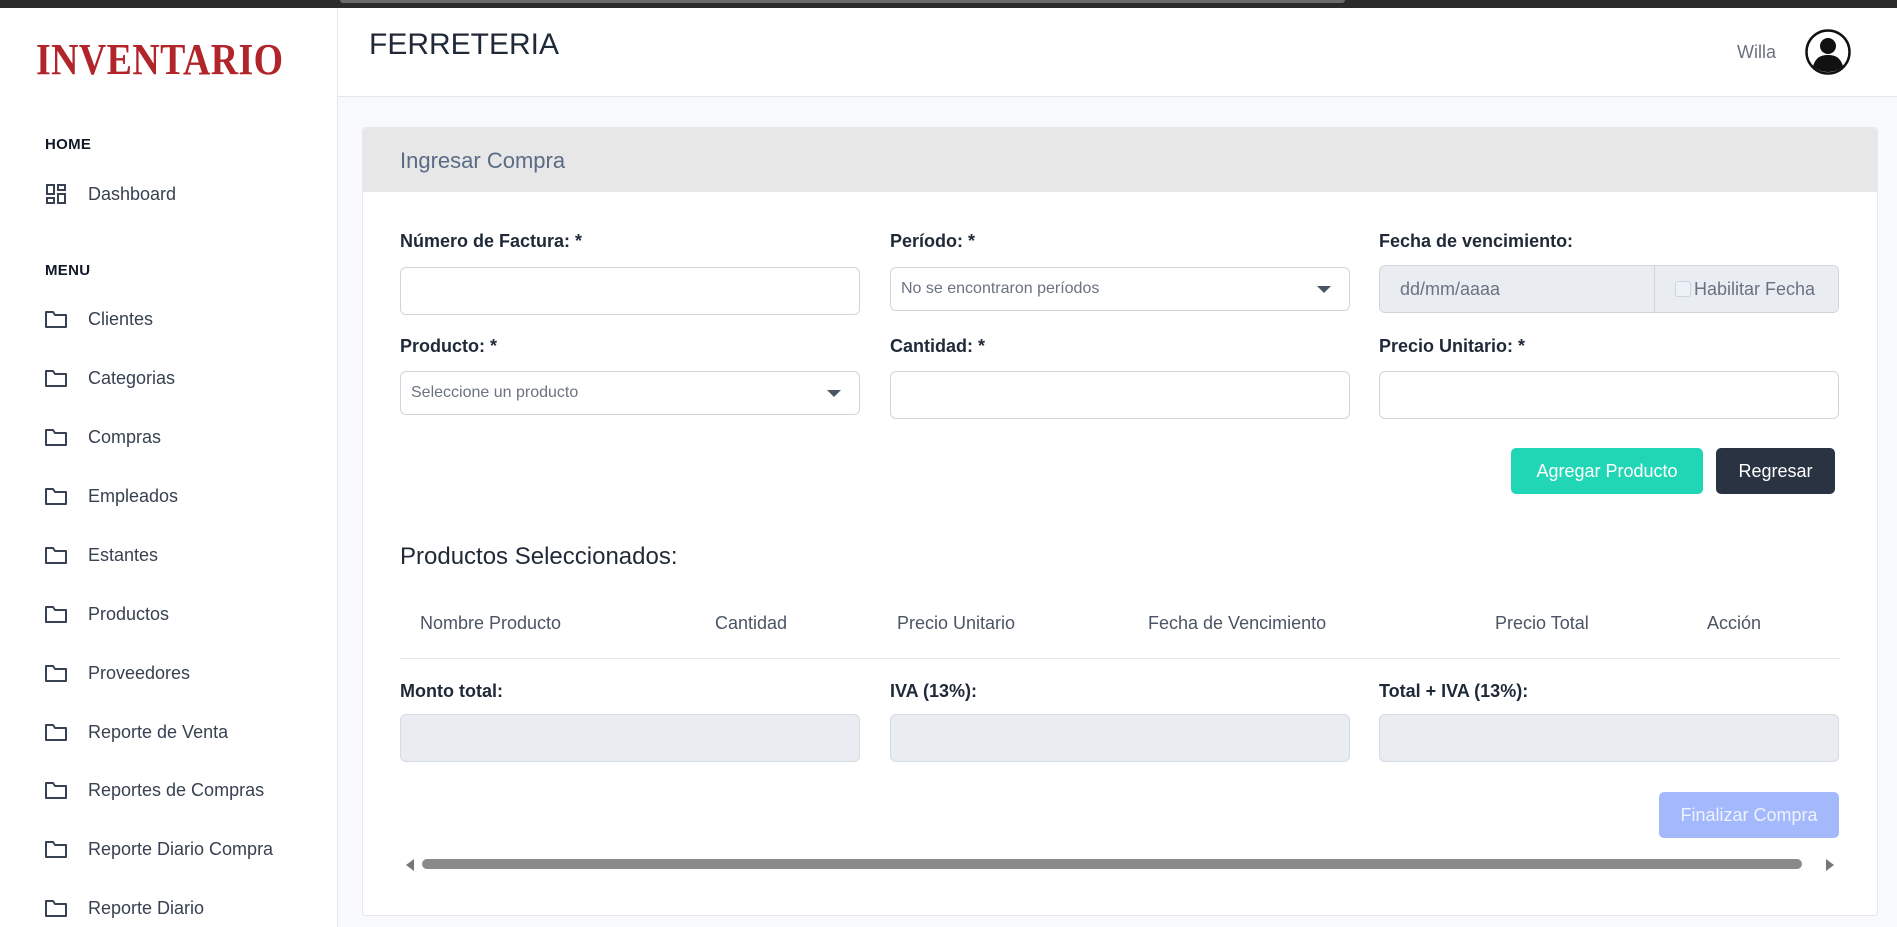 The height and width of the screenshot is (927, 1897). What do you see at coordinates (464, 44) in the screenshot?
I see `page-title: FERRETERIA` at bounding box center [464, 44].